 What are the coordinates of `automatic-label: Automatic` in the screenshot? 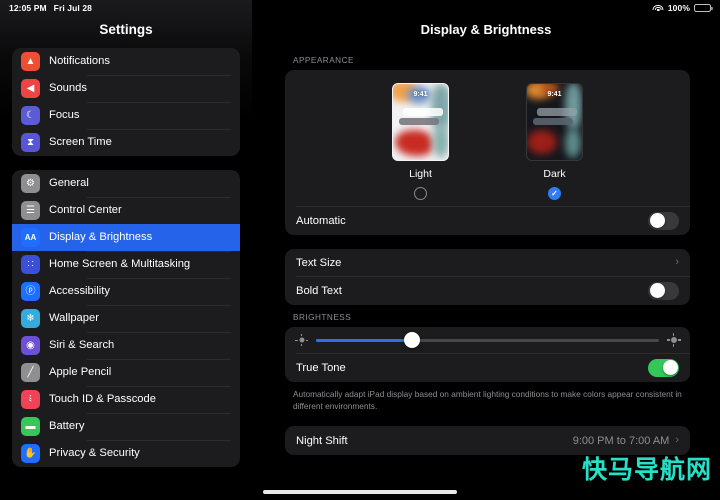 It's located at (321, 220).